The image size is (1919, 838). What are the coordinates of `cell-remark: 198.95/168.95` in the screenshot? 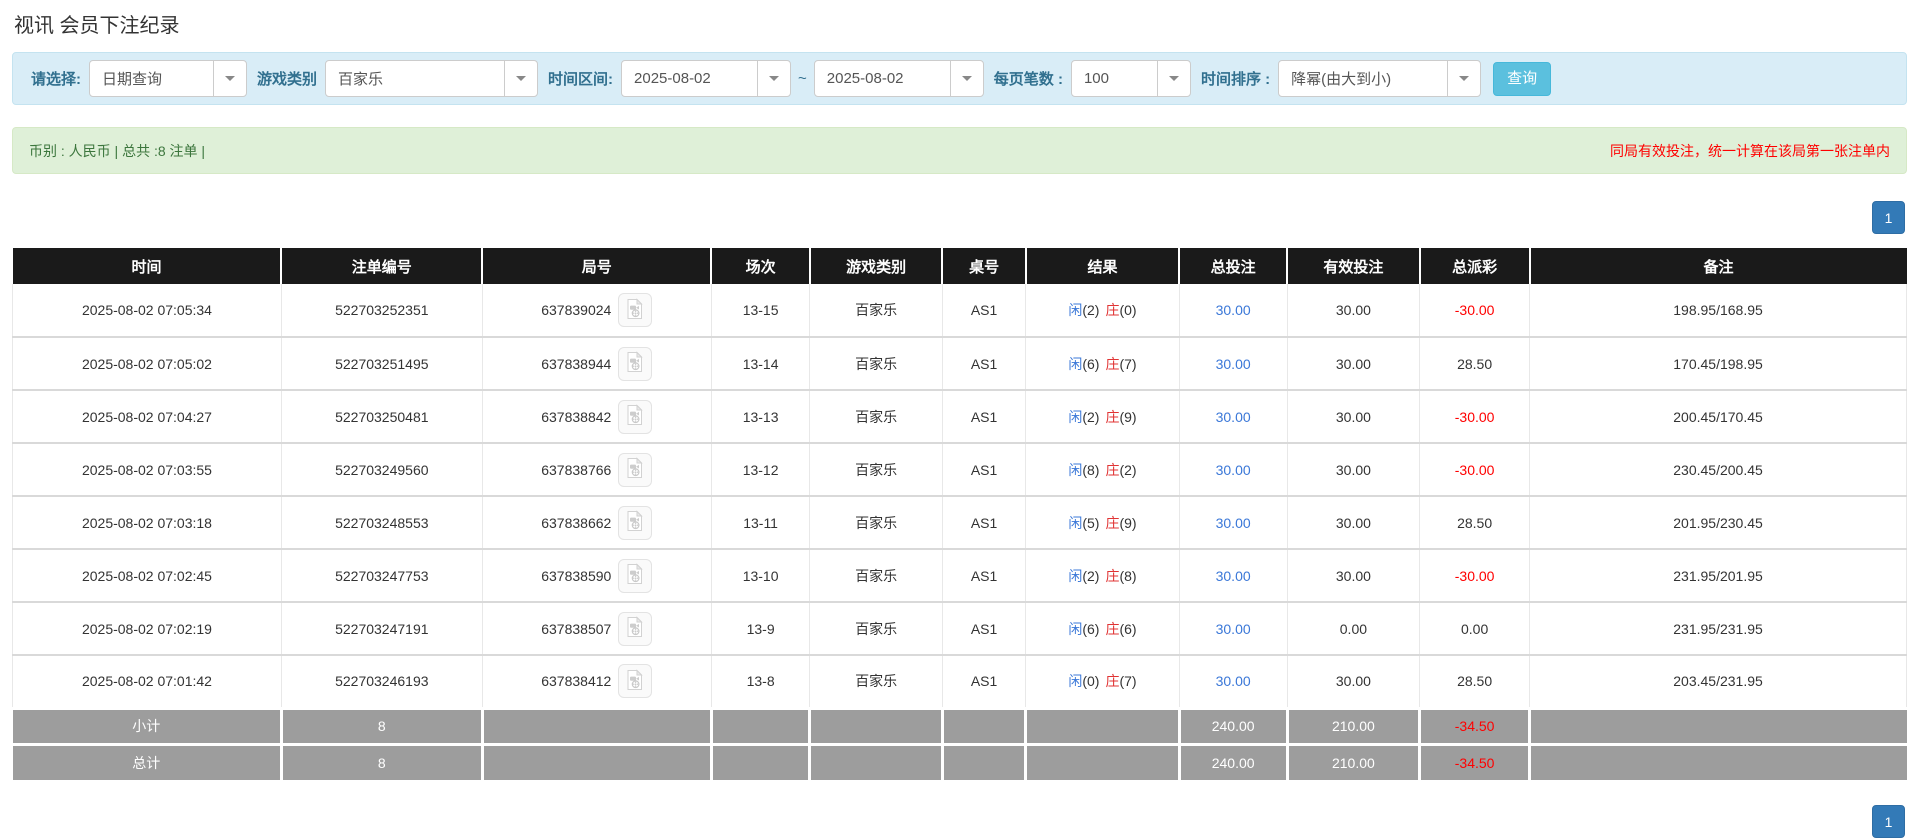 It's located at (1718, 311).